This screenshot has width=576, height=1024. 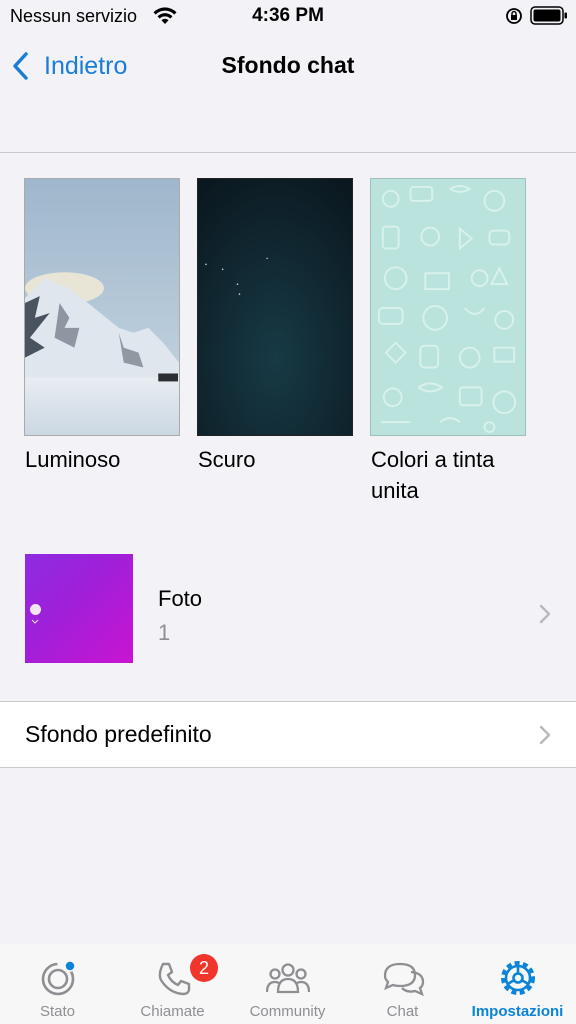 I want to click on tab-stato: Stato, so click(x=57, y=984).